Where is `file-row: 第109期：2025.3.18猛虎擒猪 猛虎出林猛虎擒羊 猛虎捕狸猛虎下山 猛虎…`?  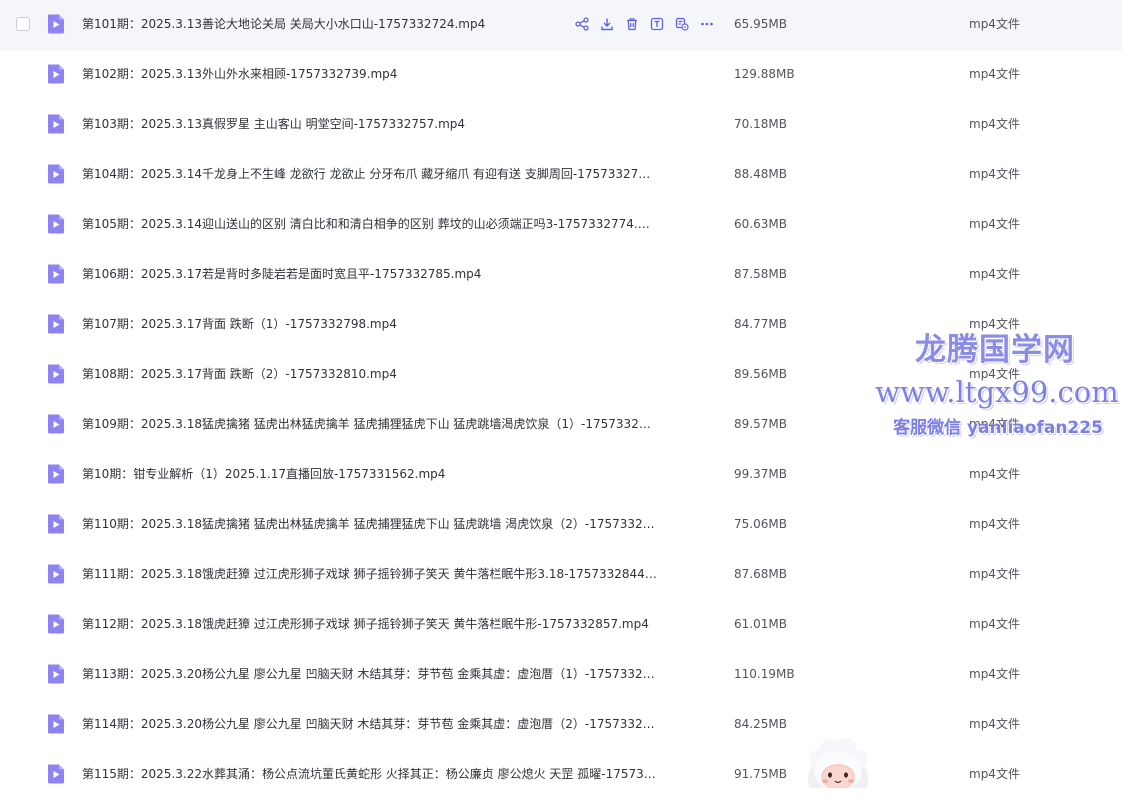
file-row: 第109期：2025.3.18猛虎擒猪 猛虎出林猛虎擒羊 猛虎捕狸猛虎下山 猛虎… is located at coordinates (561, 425).